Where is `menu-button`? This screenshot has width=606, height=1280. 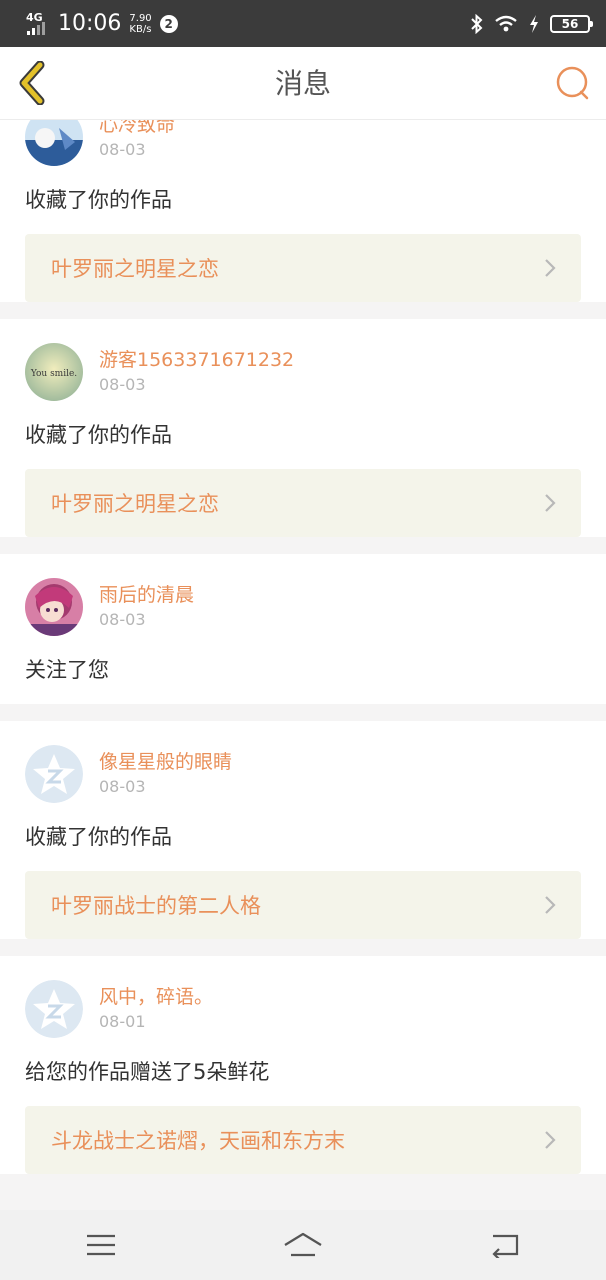
menu-button is located at coordinates (101, 1245).